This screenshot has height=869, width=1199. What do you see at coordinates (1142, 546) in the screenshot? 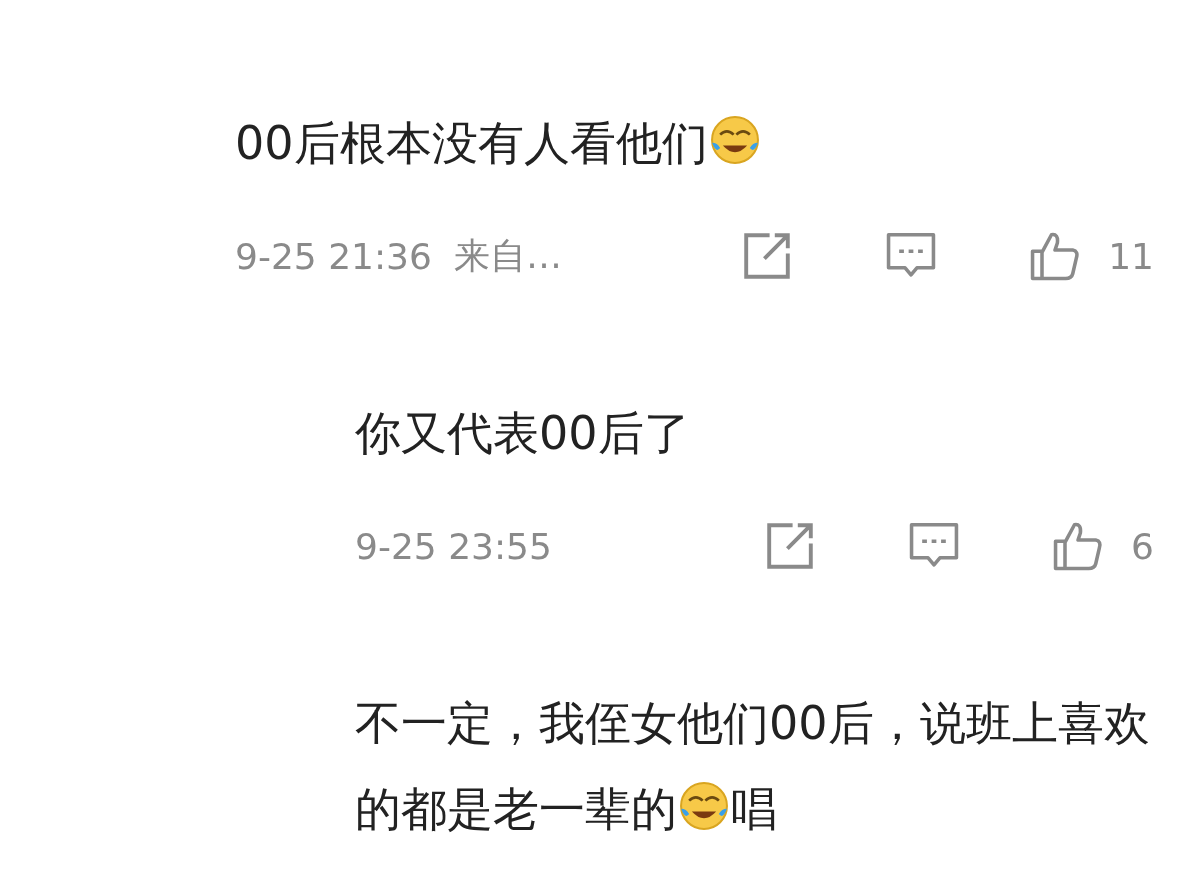
I see `like-count: 6` at bounding box center [1142, 546].